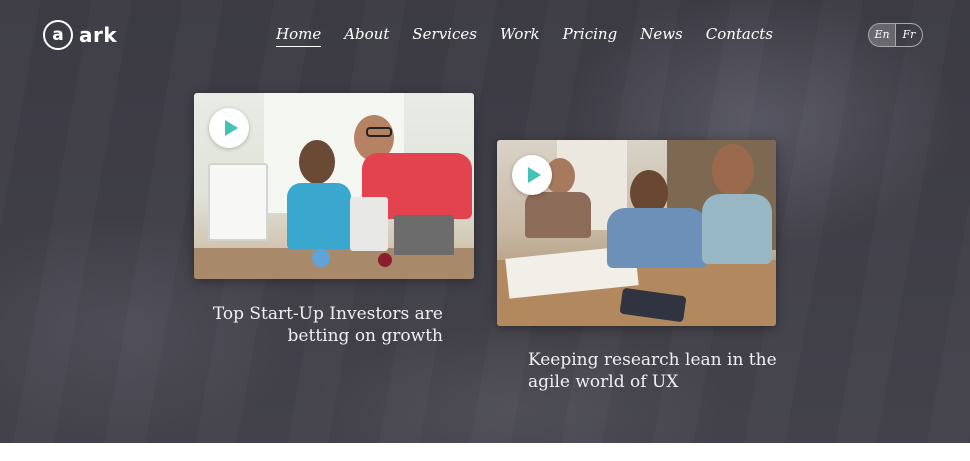 This screenshot has width=970, height=461. Describe the element at coordinates (58, 35) in the screenshot. I see `logo-icon: a` at that location.